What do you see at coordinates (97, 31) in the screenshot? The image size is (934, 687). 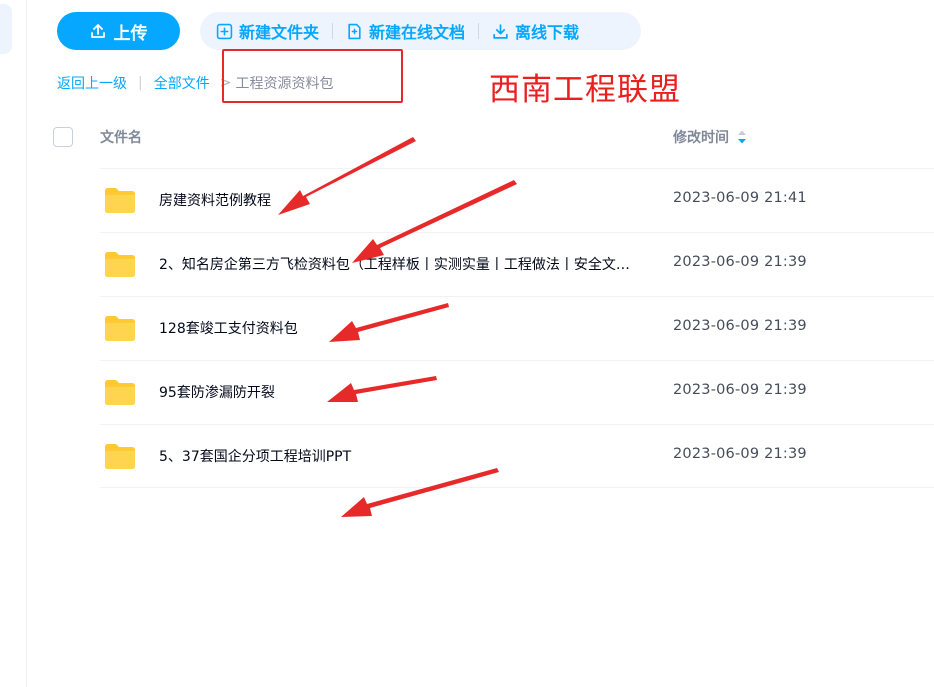 I see `upload-icon` at bounding box center [97, 31].